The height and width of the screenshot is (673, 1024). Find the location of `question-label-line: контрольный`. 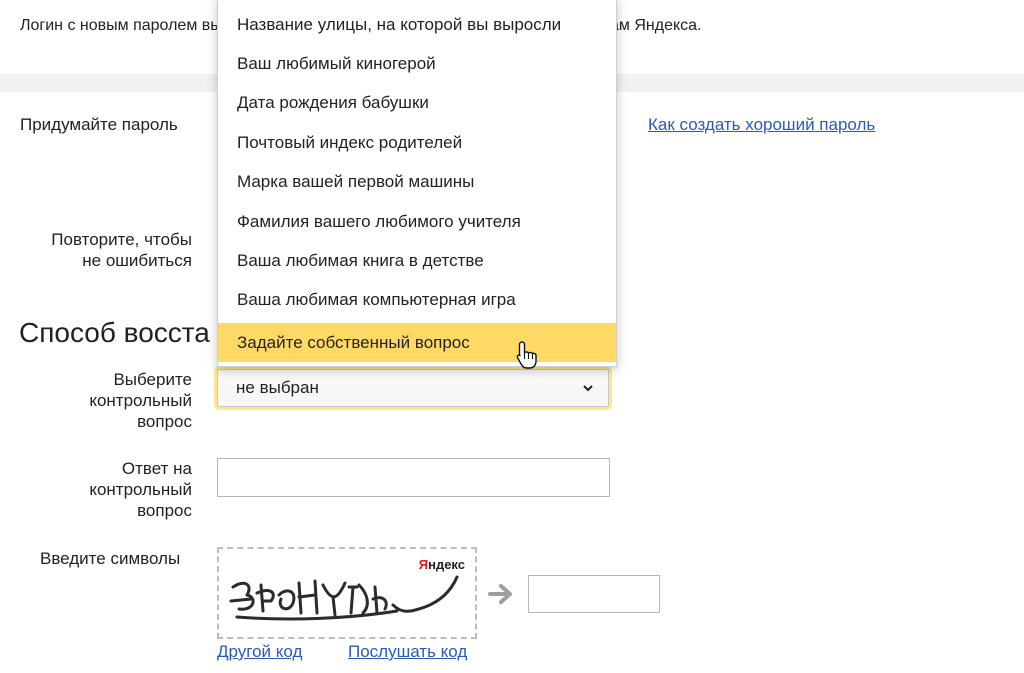

question-label-line: контрольный is located at coordinates (140, 400).